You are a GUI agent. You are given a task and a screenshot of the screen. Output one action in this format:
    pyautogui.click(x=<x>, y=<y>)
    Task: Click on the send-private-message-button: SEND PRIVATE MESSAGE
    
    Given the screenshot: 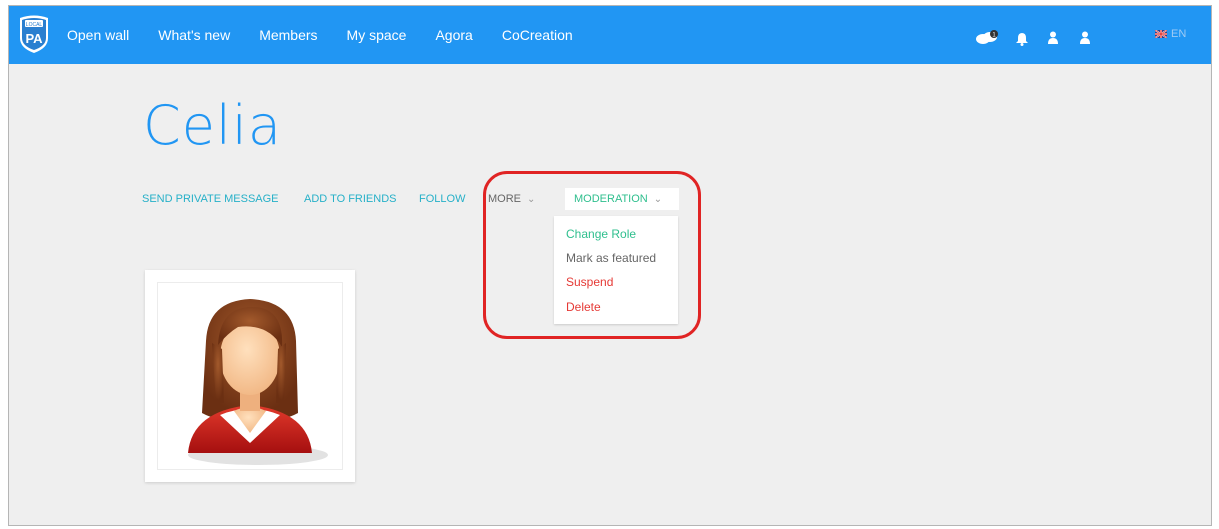 What is the action you would take?
    pyautogui.click(x=210, y=199)
    